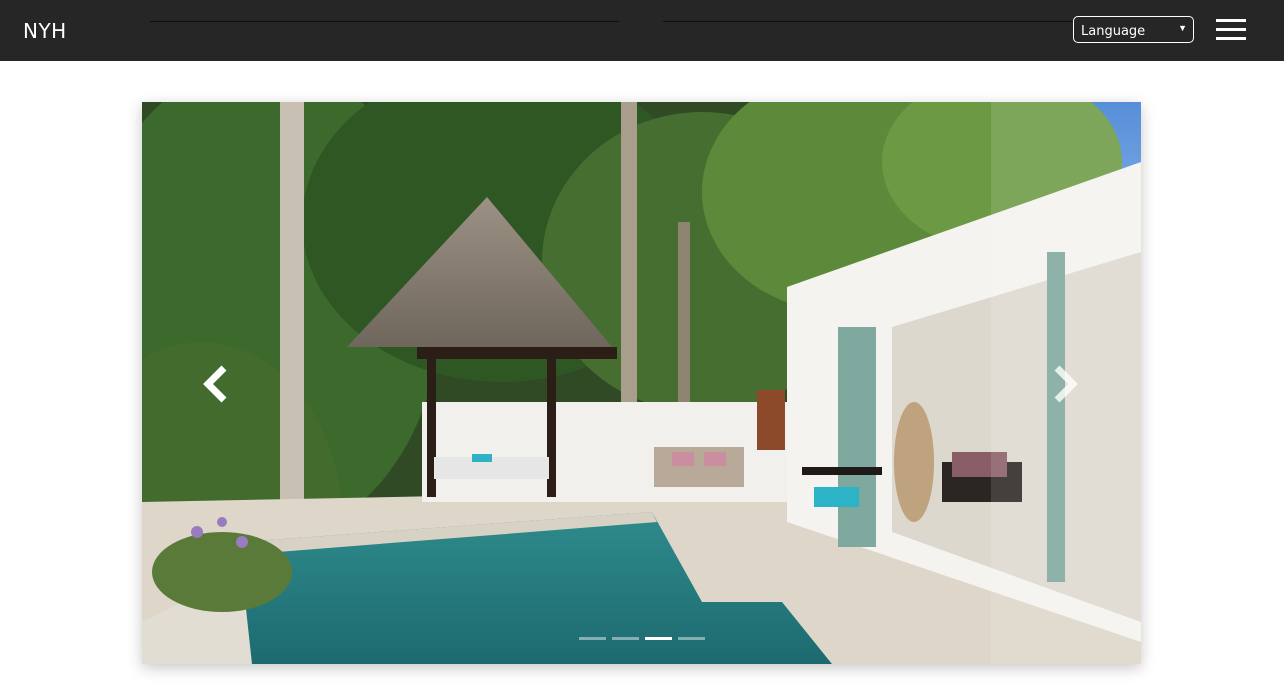 The image size is (1284, 697). I want to click on brand-logo: NYH, so click(45, 31).